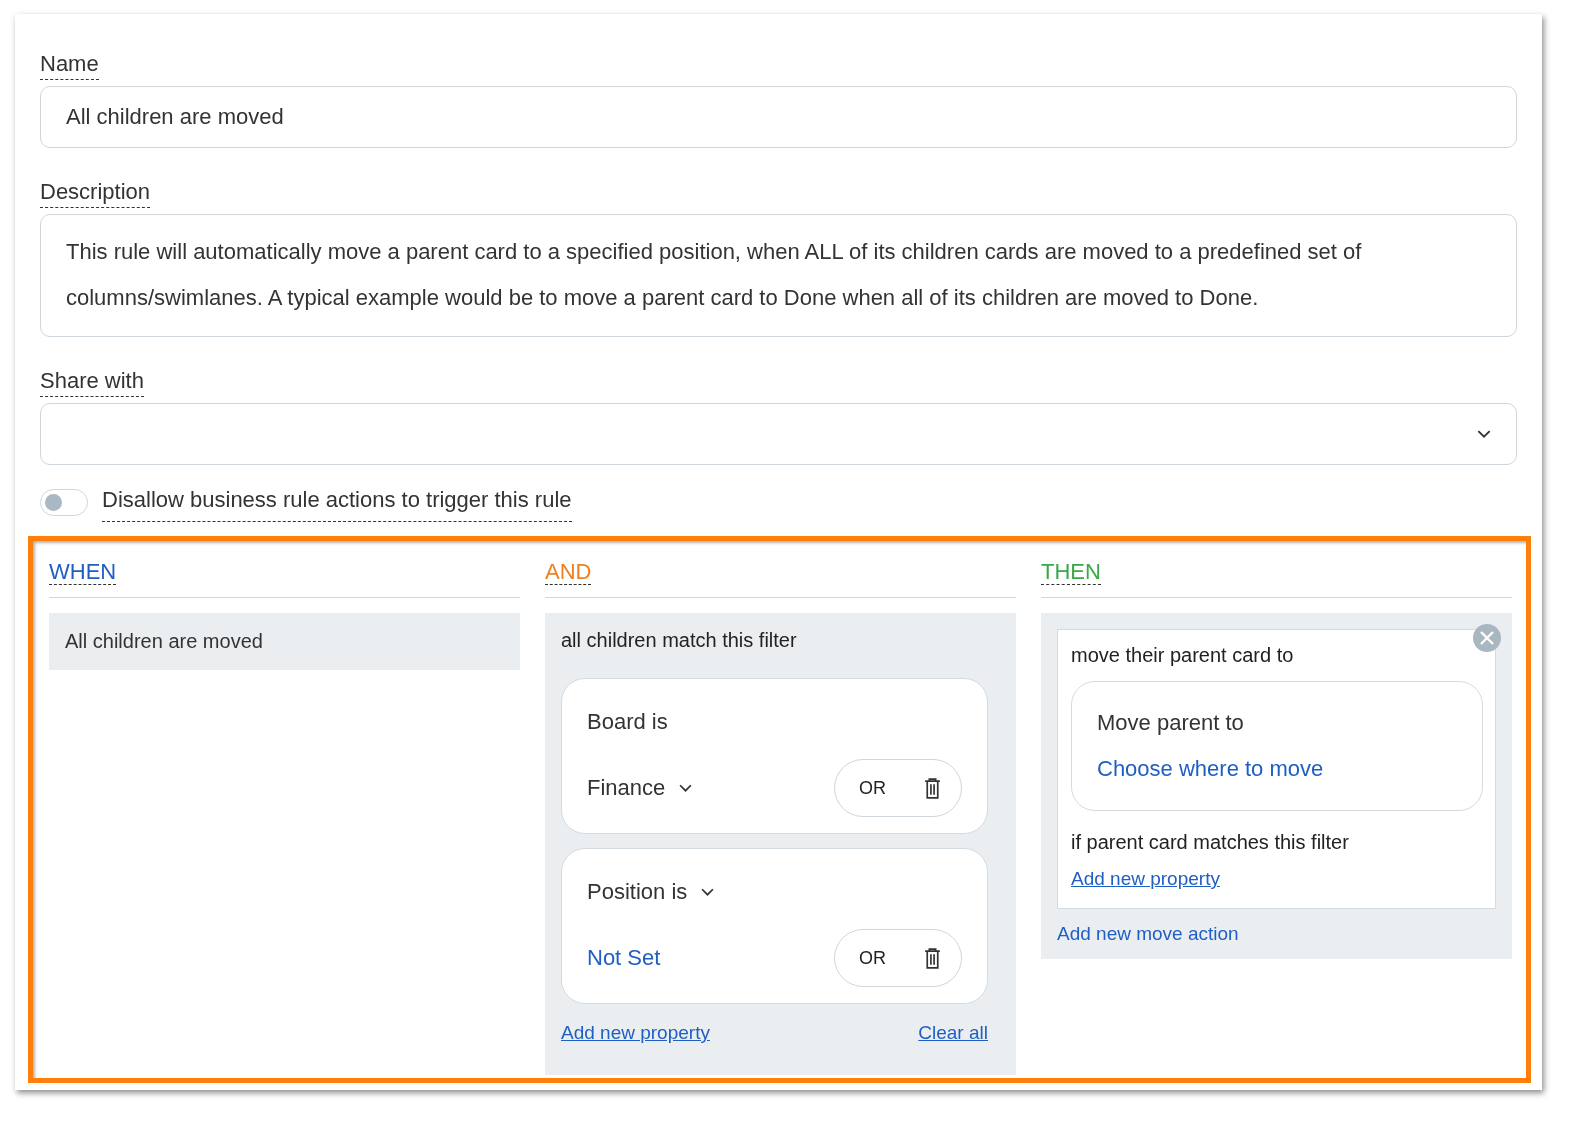 The image size is (1584, 1126). I want to click on trigger-item: All children are moved, so click(284, 641).